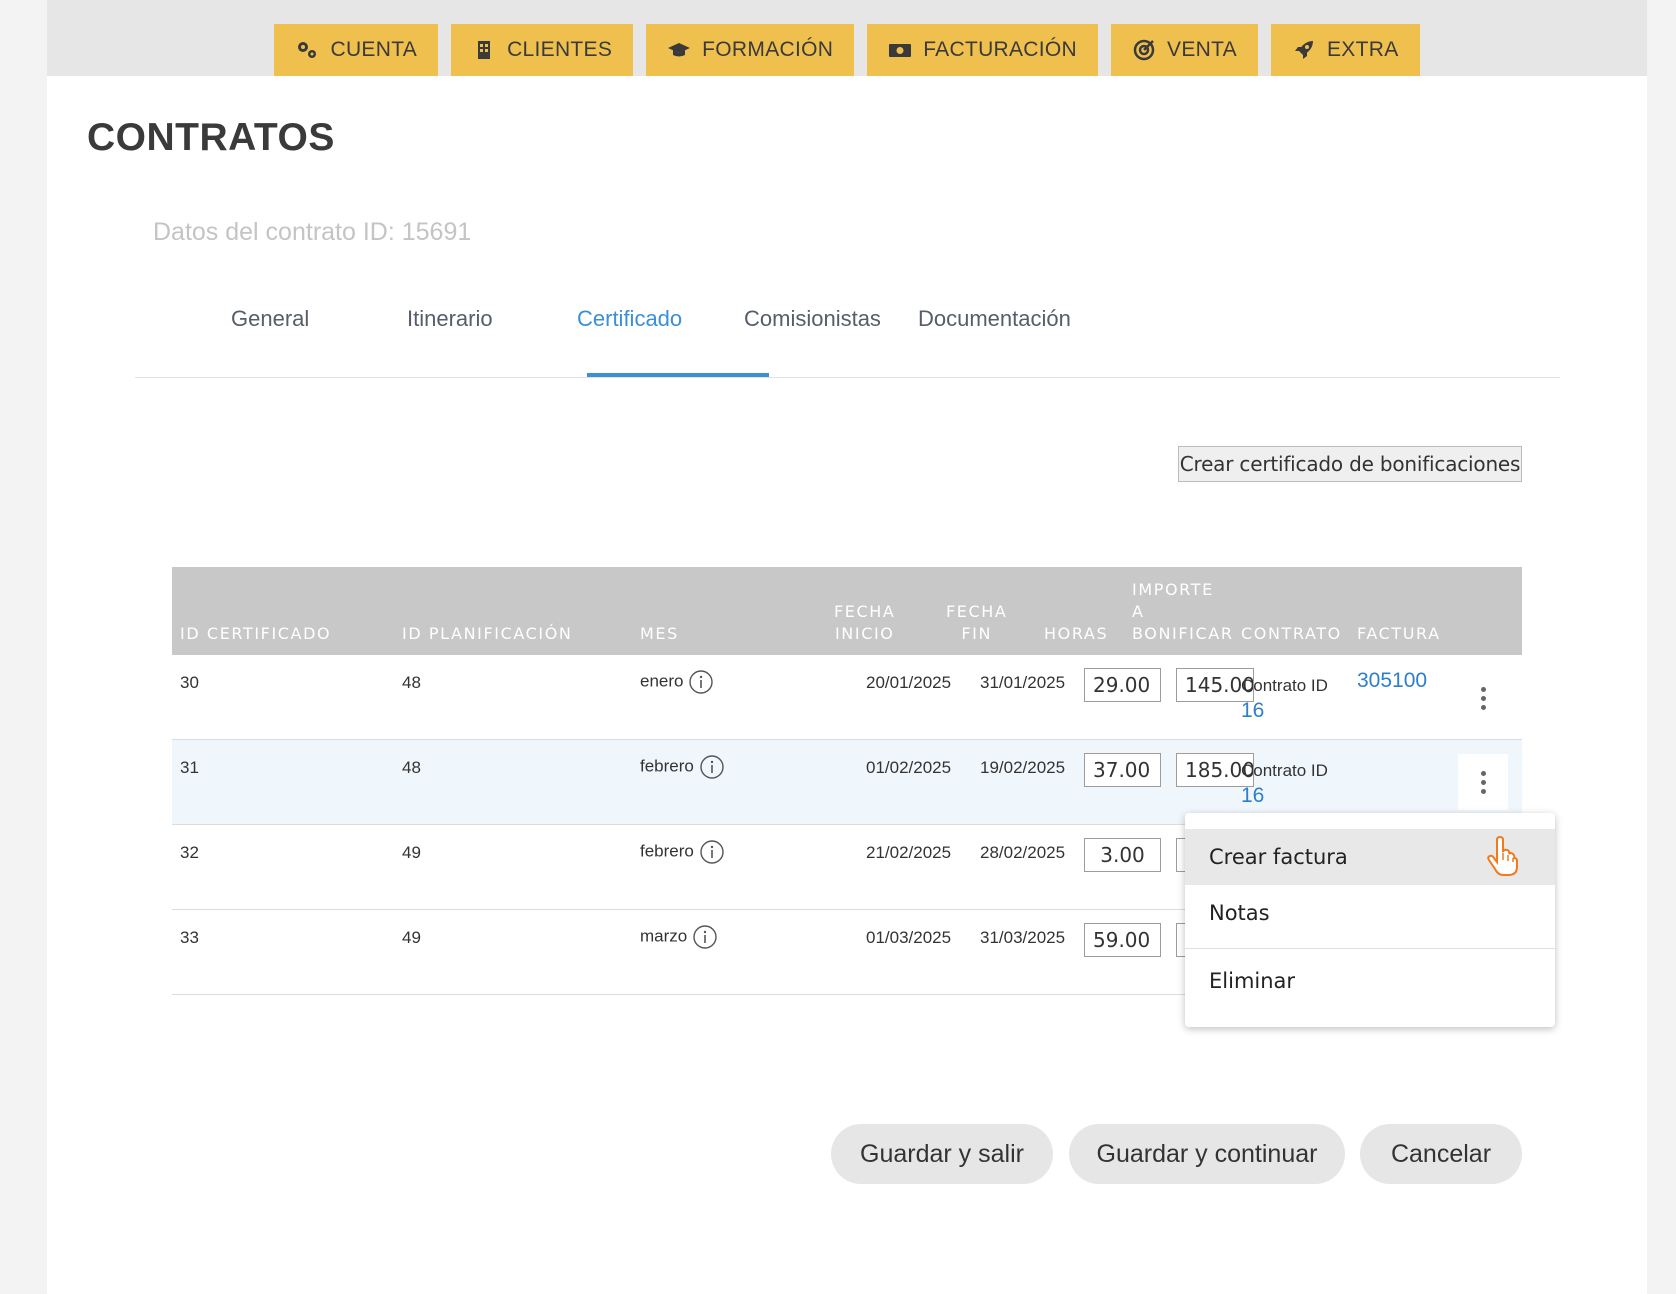  Describe the element at coordinates (256, 633) in the screenshot. I see `header-id-certificado: ID CERTIFICADO` at that location.